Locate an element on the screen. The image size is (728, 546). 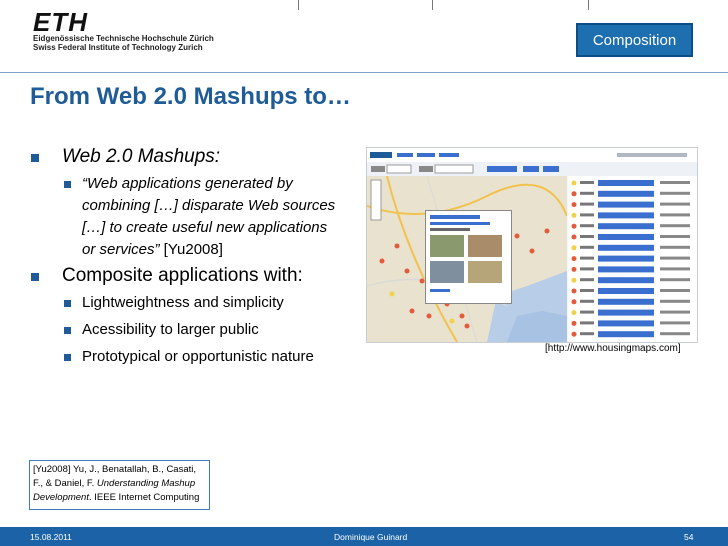
map-area is located at coordinates (467, 258).